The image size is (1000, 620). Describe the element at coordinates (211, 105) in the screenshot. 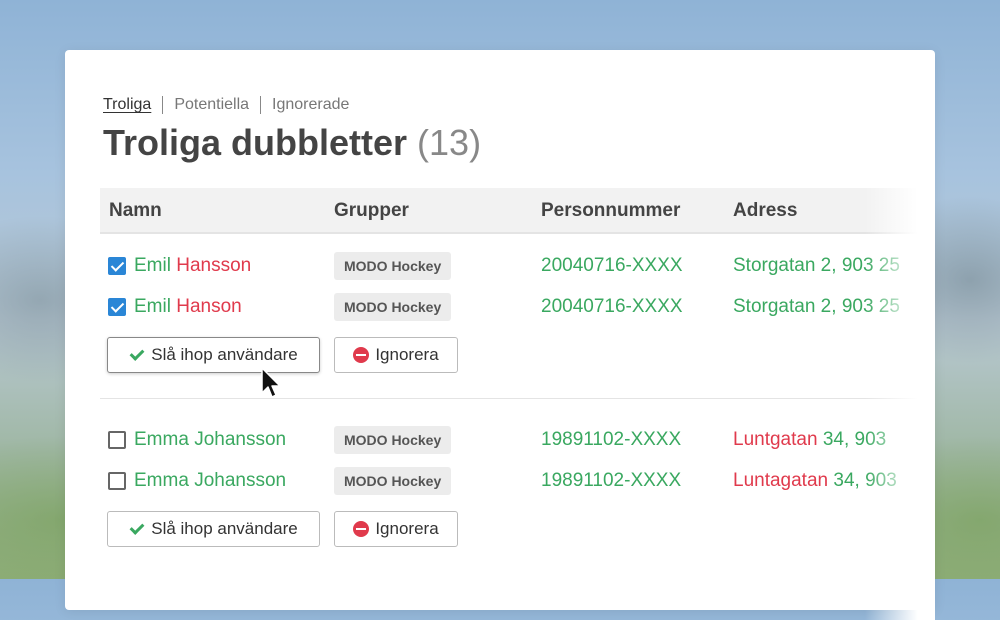

I see `tab-potentiella: Potentiella` at that location.